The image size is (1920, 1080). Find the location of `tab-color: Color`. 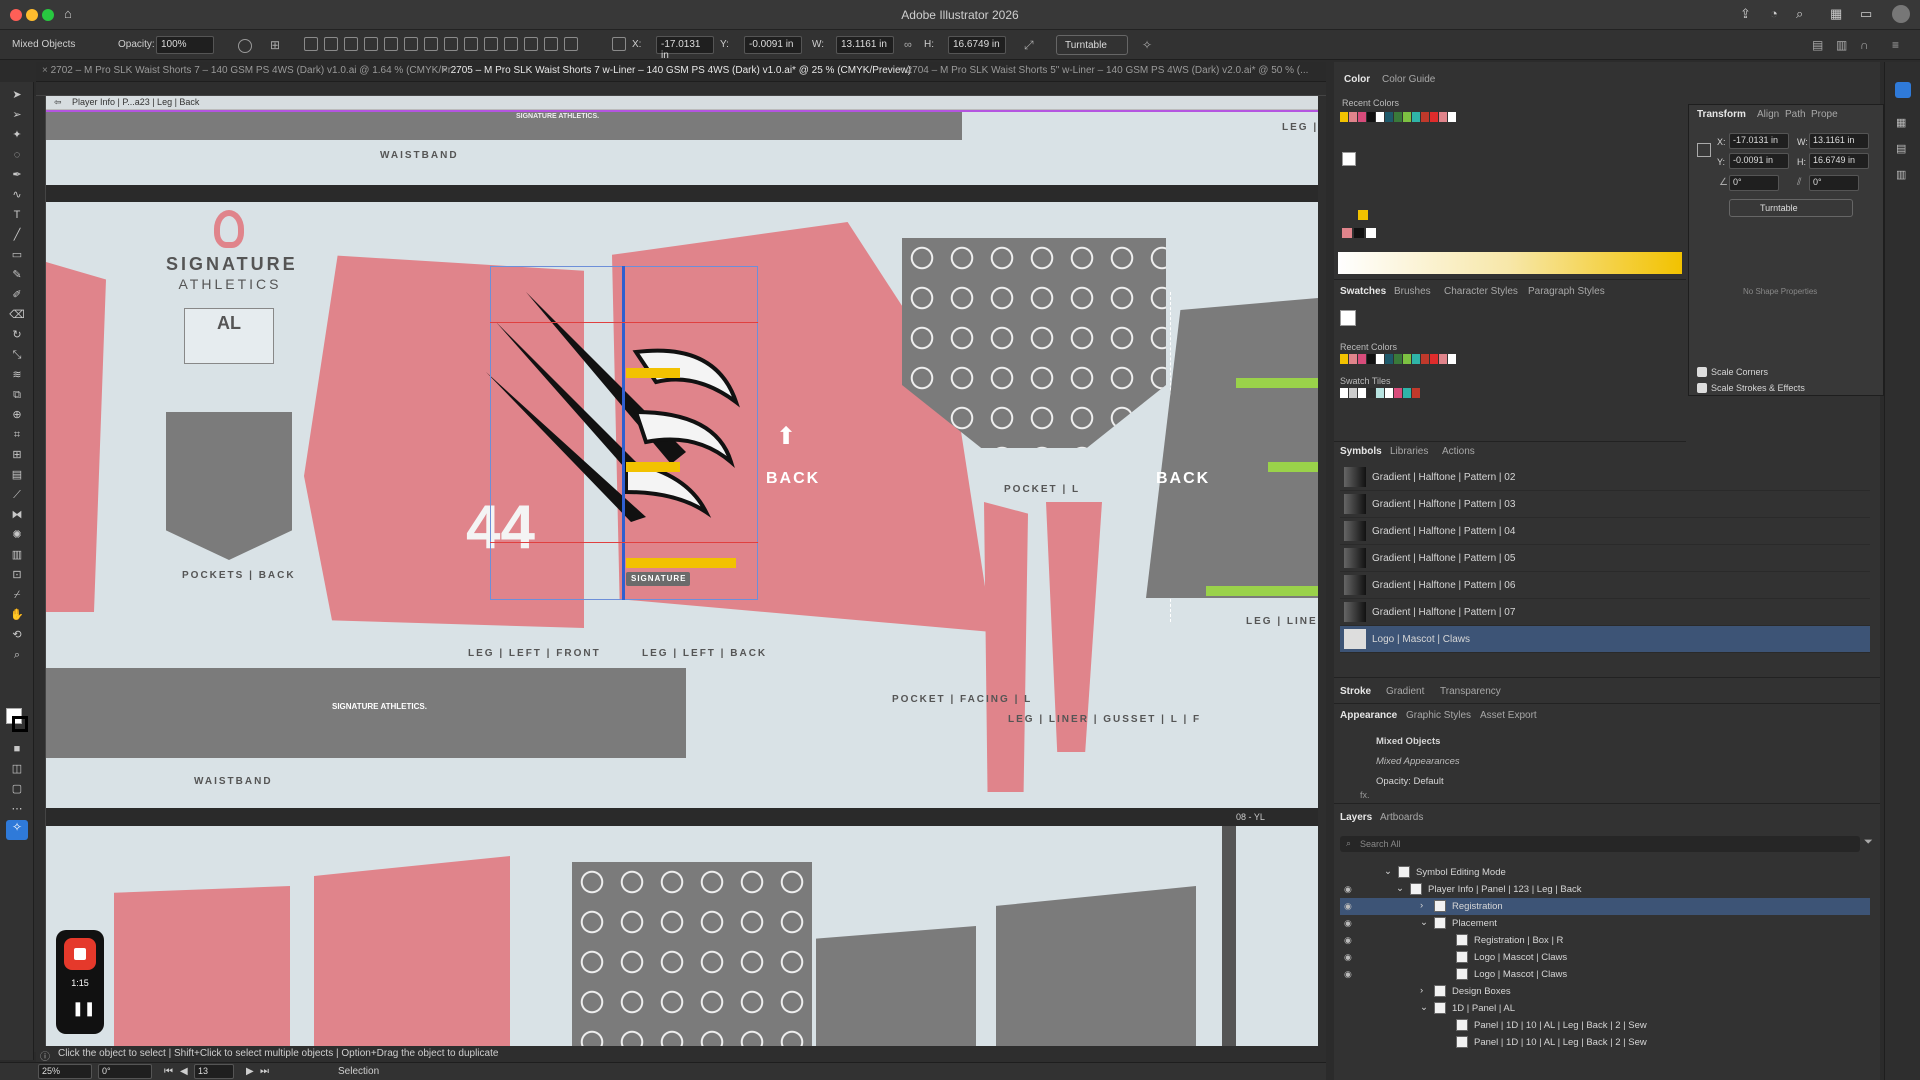

tab-color: Color is located at coordinates (1357, 79).